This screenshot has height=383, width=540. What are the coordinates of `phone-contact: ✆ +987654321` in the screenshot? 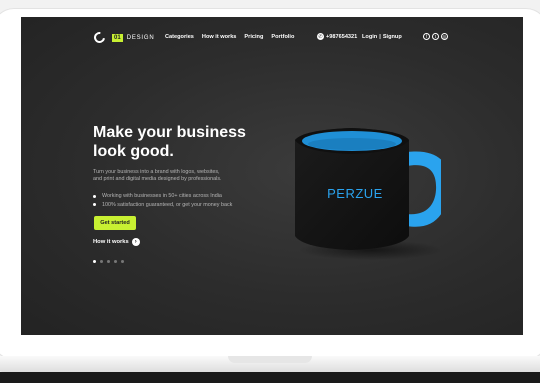 It's located at (337, 36).